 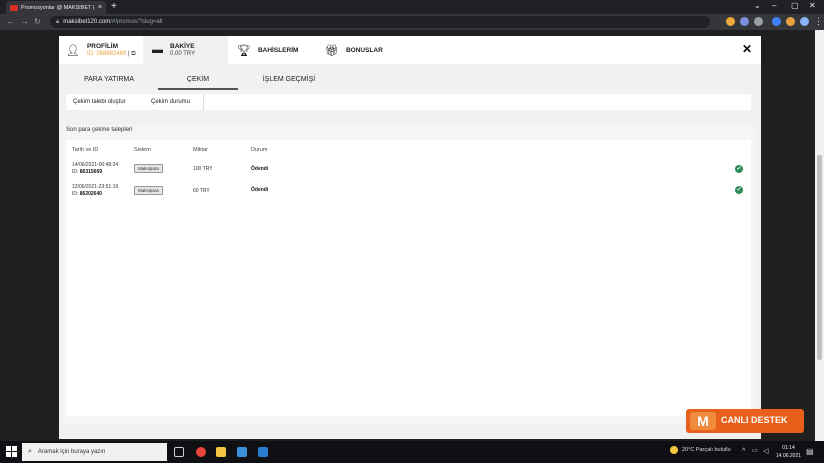 I want to click on row-date: 12/06/2021-23:51:19, so click(x=95, y=187).